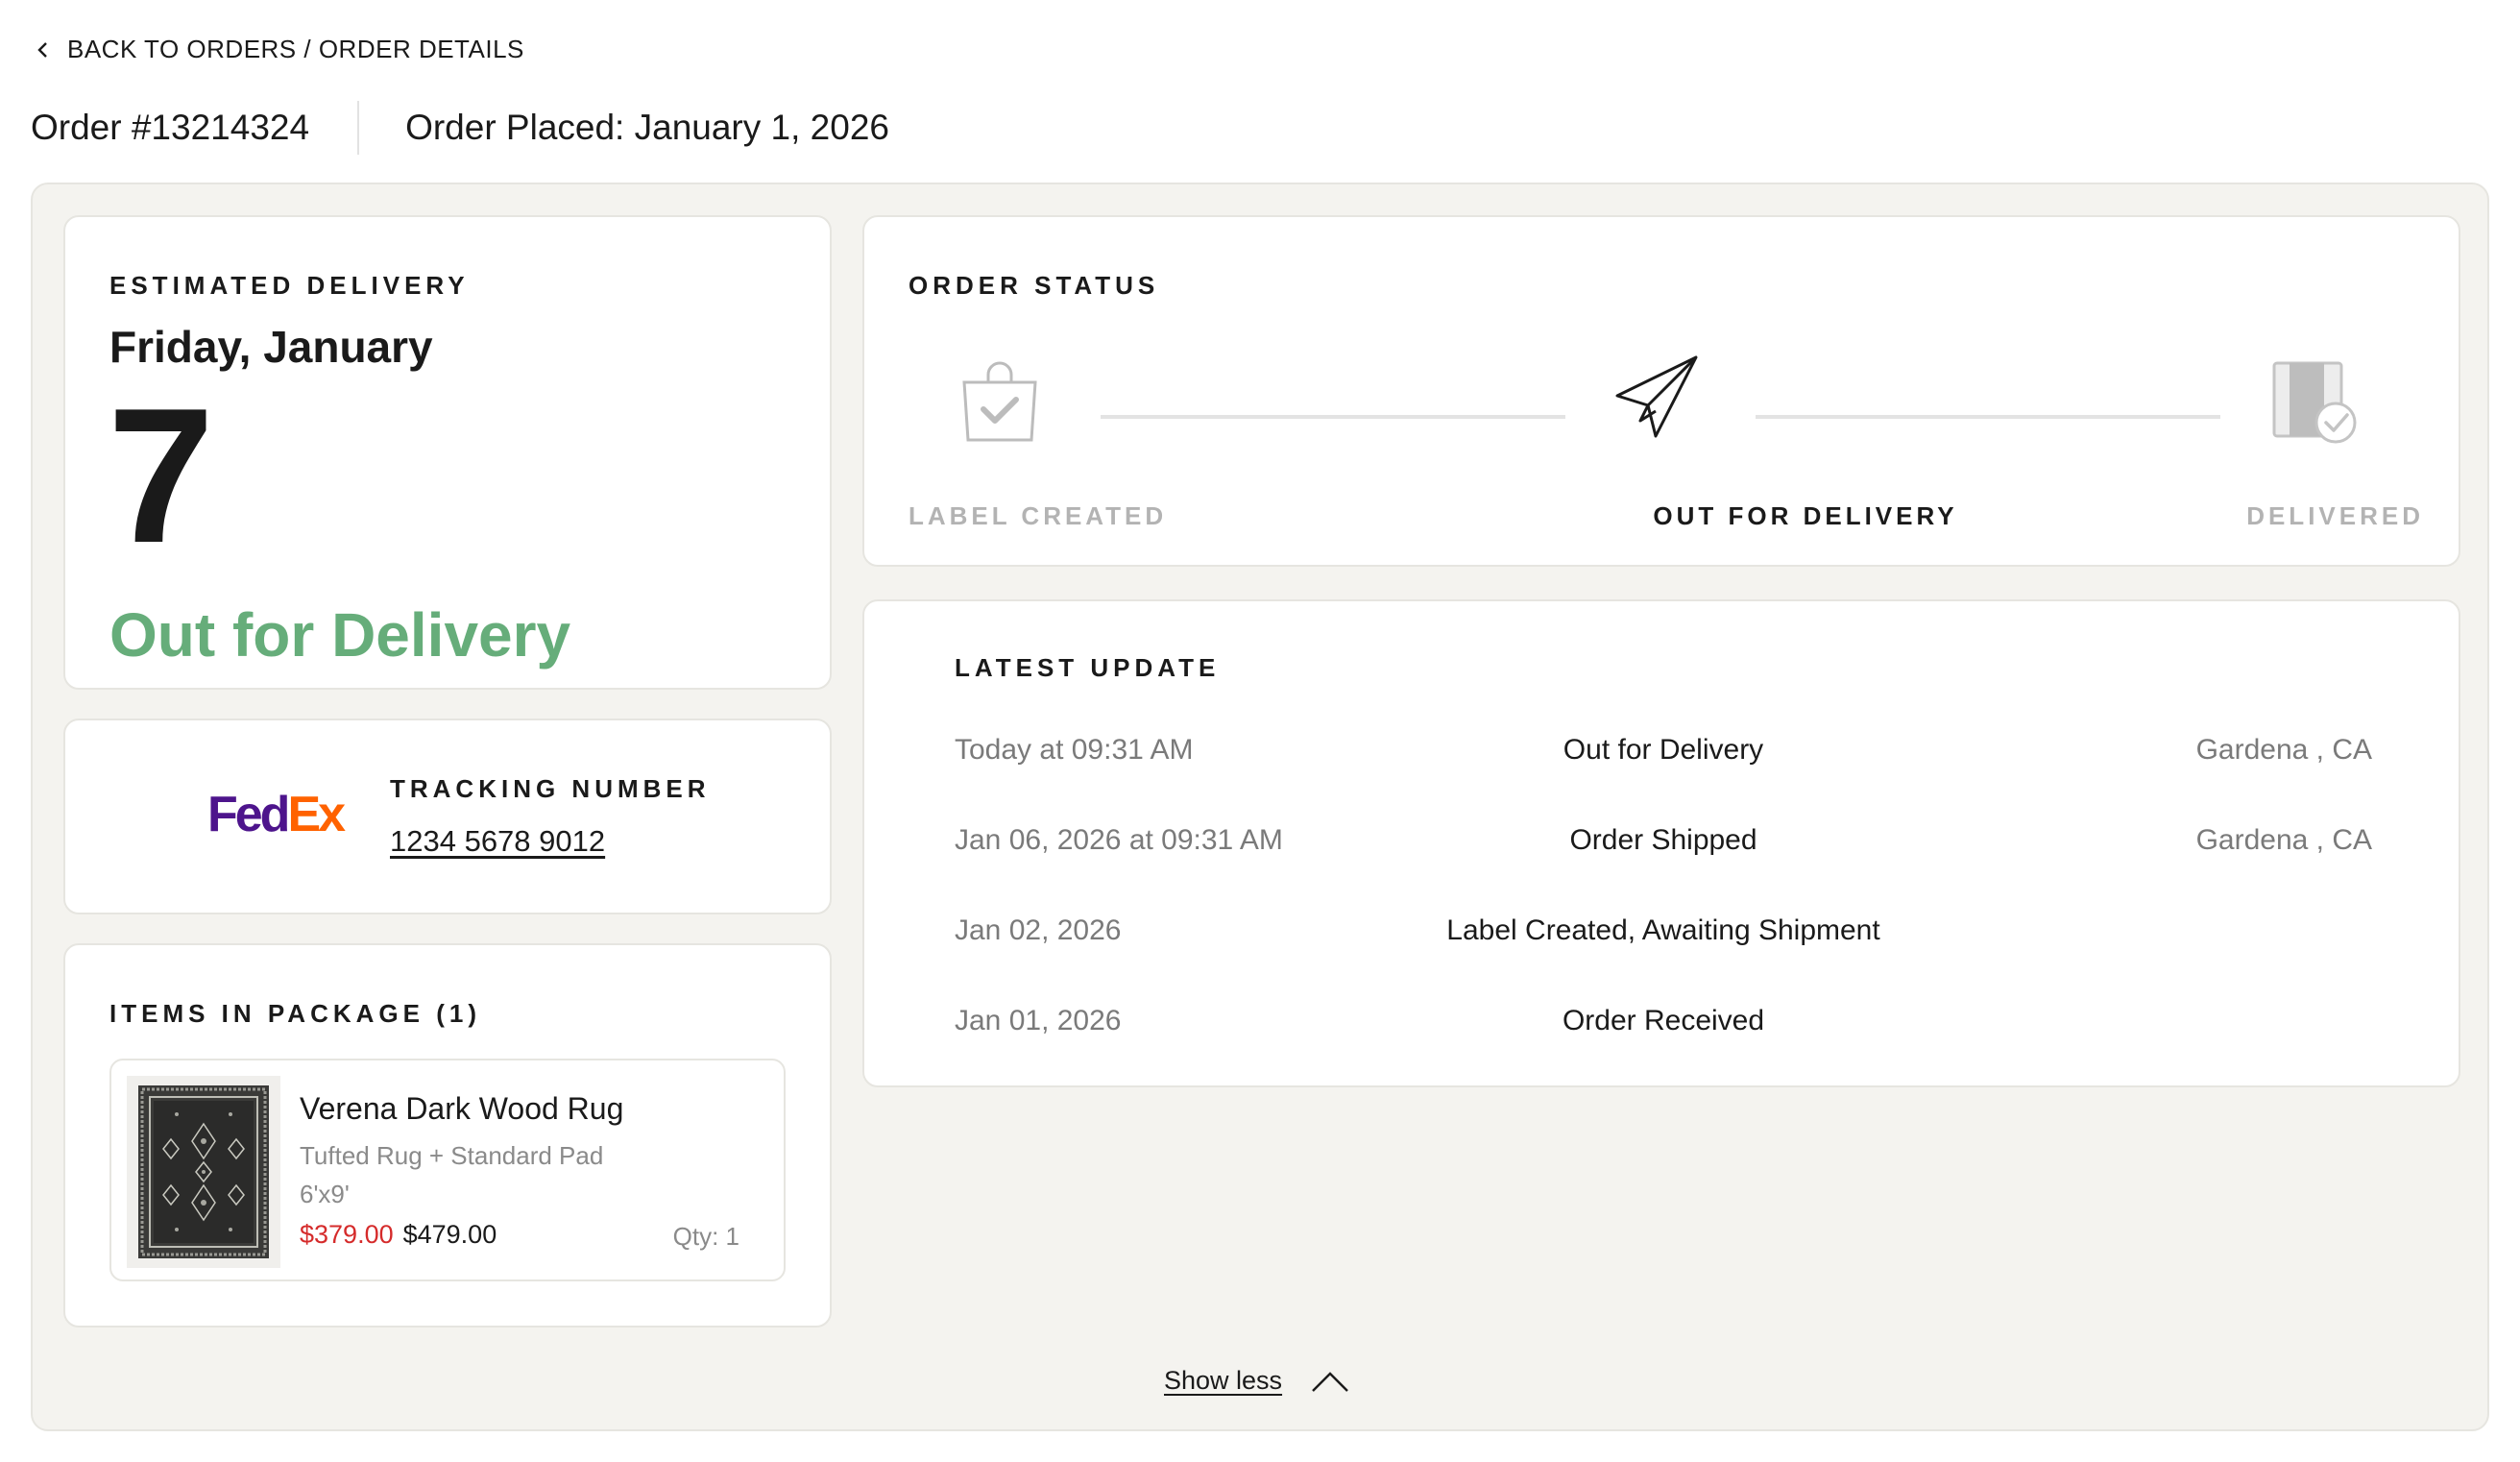  Describe the element at coordinates (497, 841) in the screenshot. I see `tracking-number-link: 1234 5678 9012` at that location.